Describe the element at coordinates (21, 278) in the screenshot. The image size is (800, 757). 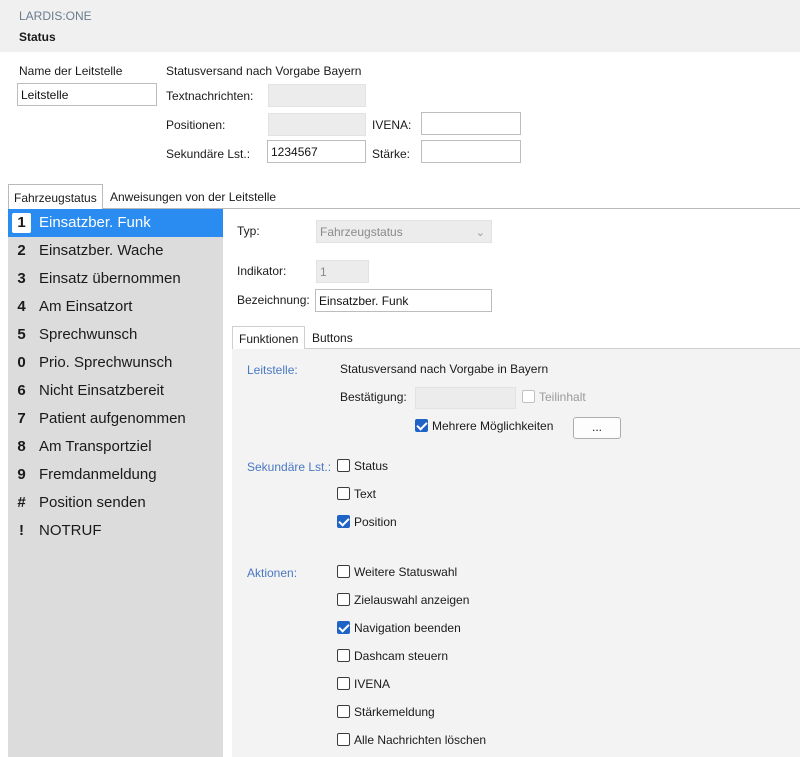
I see `status-number: 3` at that location.